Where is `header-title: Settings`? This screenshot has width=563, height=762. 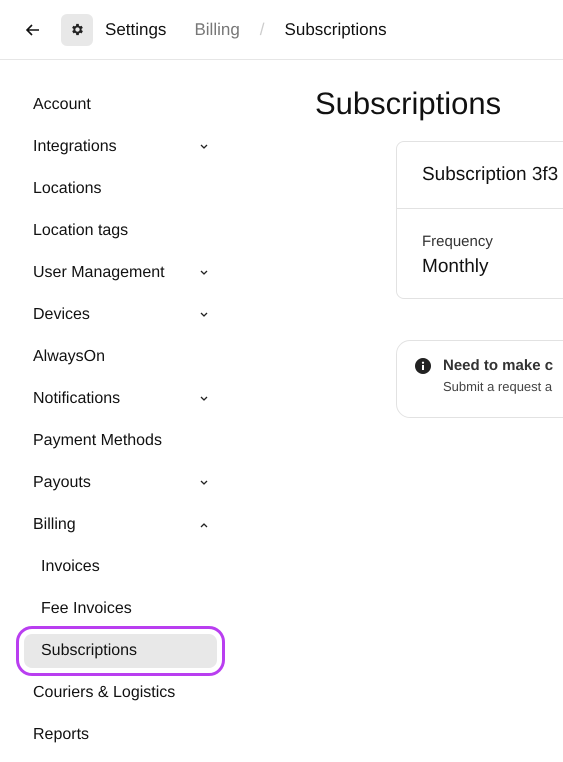 header-title: Settings is located at coordinates (135, 30).